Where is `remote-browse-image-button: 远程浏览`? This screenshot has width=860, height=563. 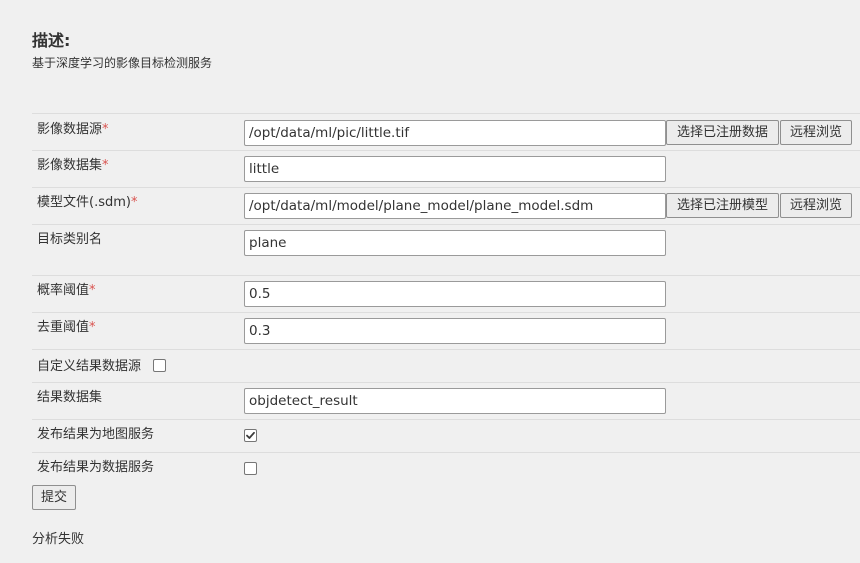
remote-browse-image-button: 远程浏览 is located at coordinates (816, 132).